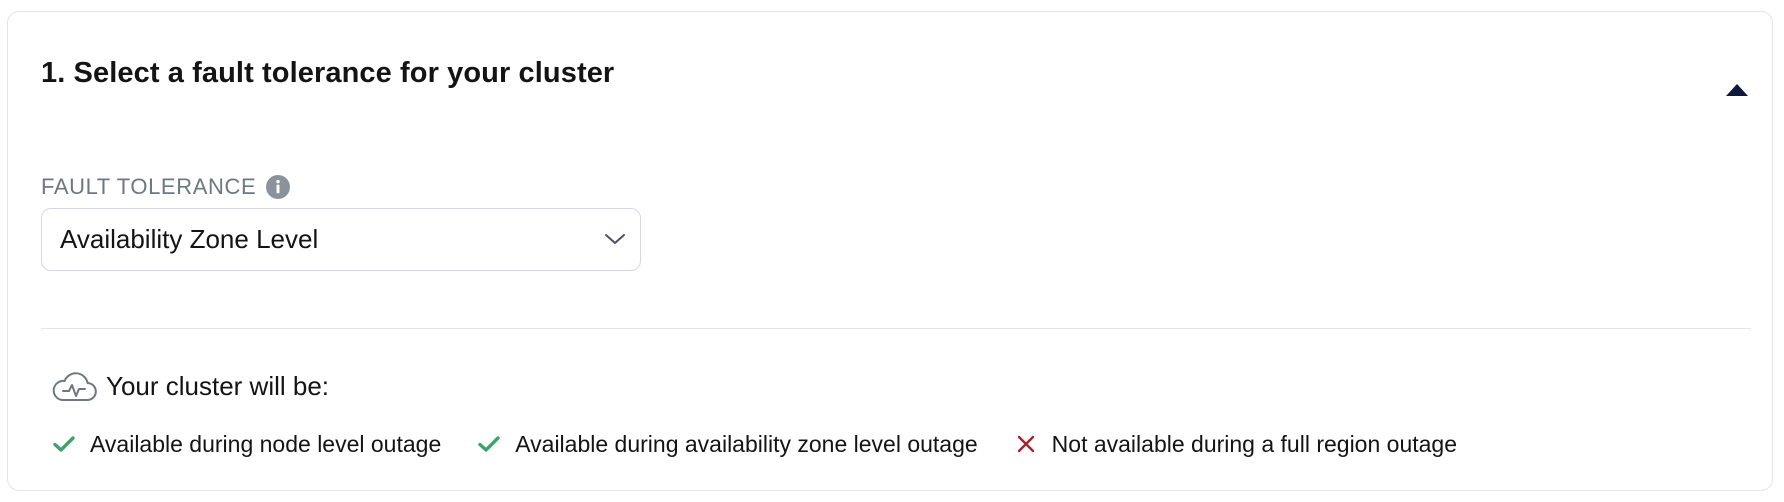 This screenshot has height=502, width=1784. I want to click on fault-tolerance-selected-value: Availability Zone Level, so click(189, 239).